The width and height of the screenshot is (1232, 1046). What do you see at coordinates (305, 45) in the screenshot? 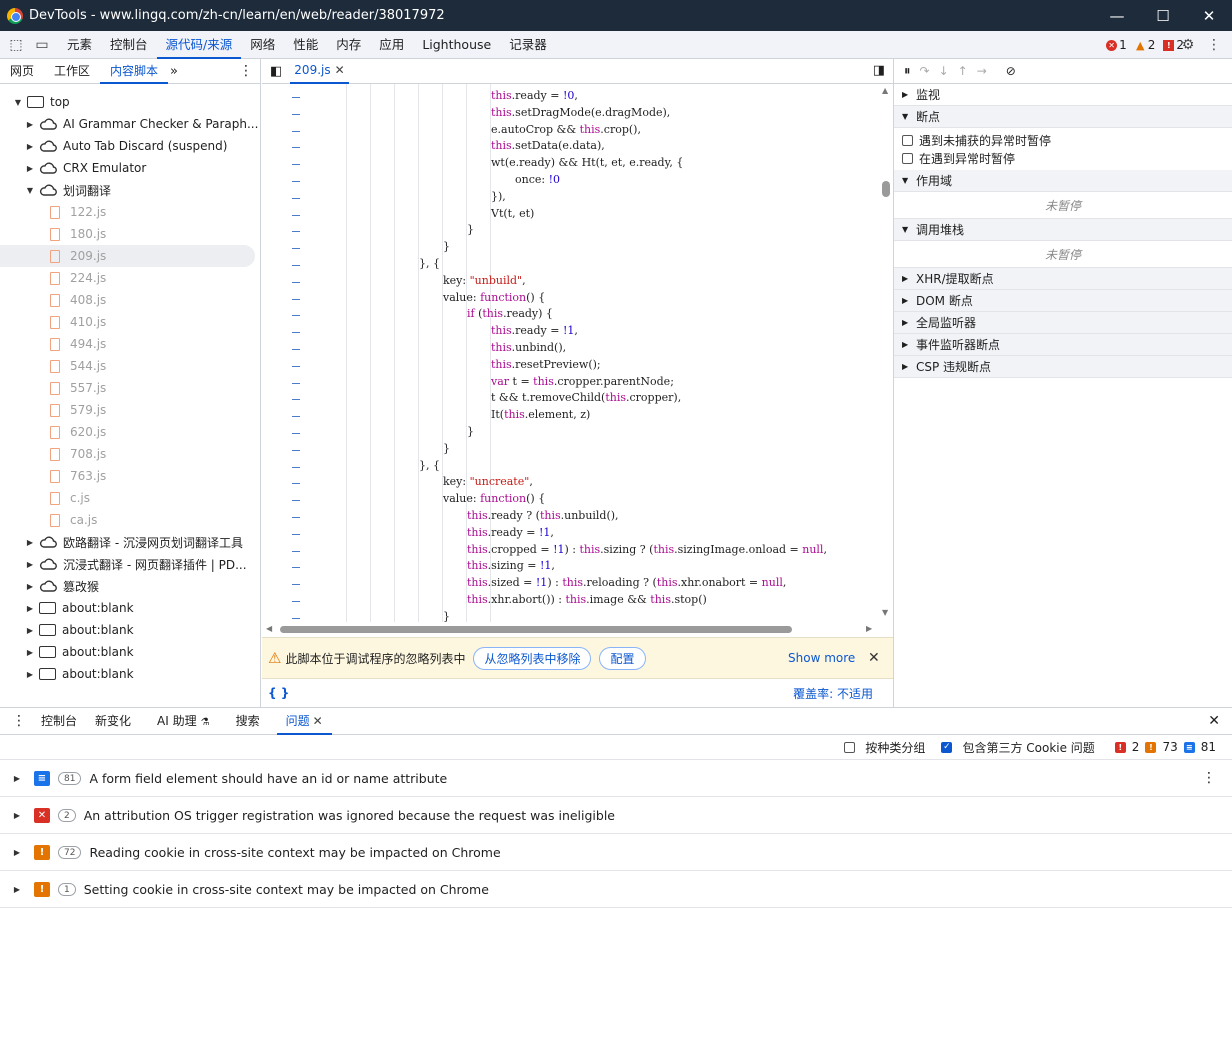
I see `main-tab-4: 性能` at bounding box center [305, 45].